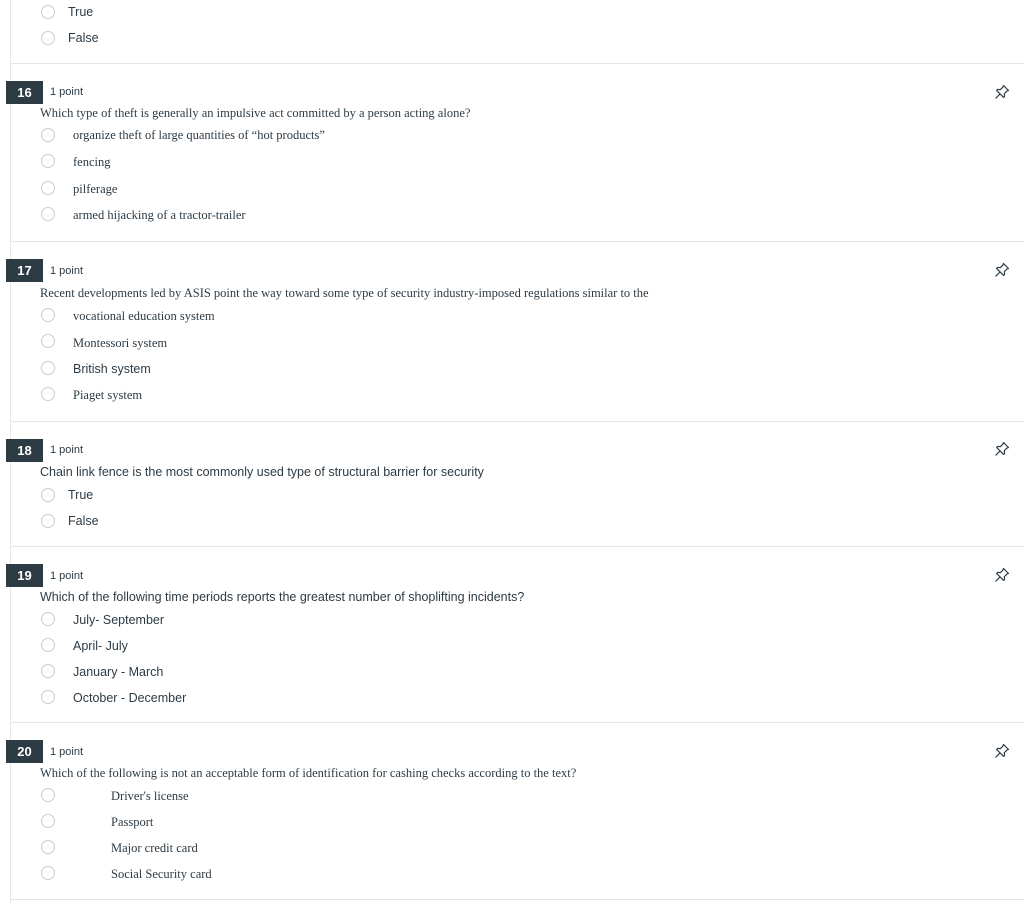 The width and height of the screenshot is (1024, 903). What do you see at coordinates (95, 189) in the screenshot?
I see `answer-label: pilferage` at bounding box center [95, 189].